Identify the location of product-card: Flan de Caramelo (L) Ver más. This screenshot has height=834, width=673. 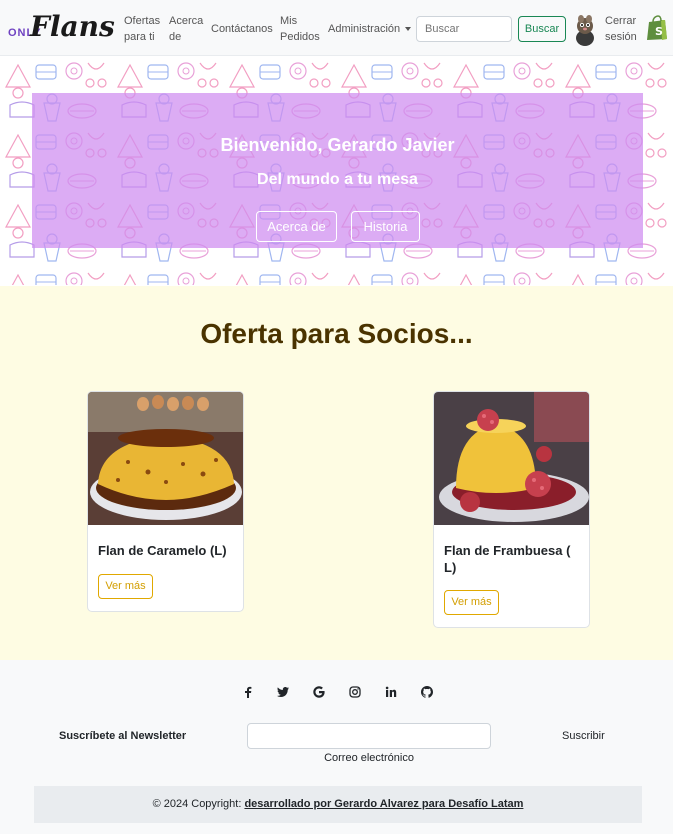
(165, 501).